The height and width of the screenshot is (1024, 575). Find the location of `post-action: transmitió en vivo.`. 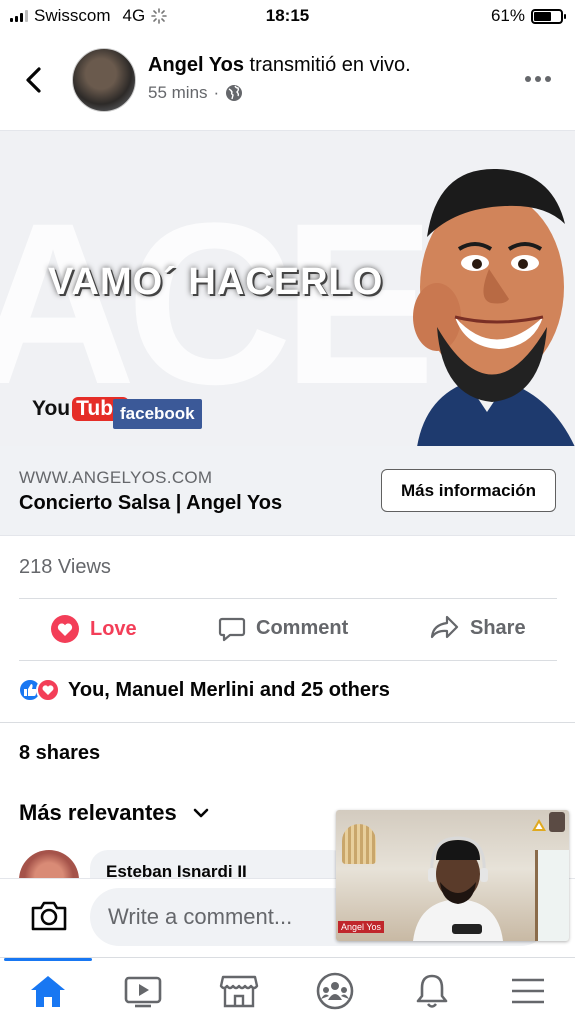

post-action: transmitió en vivo. is located at coordinates (330, 65).